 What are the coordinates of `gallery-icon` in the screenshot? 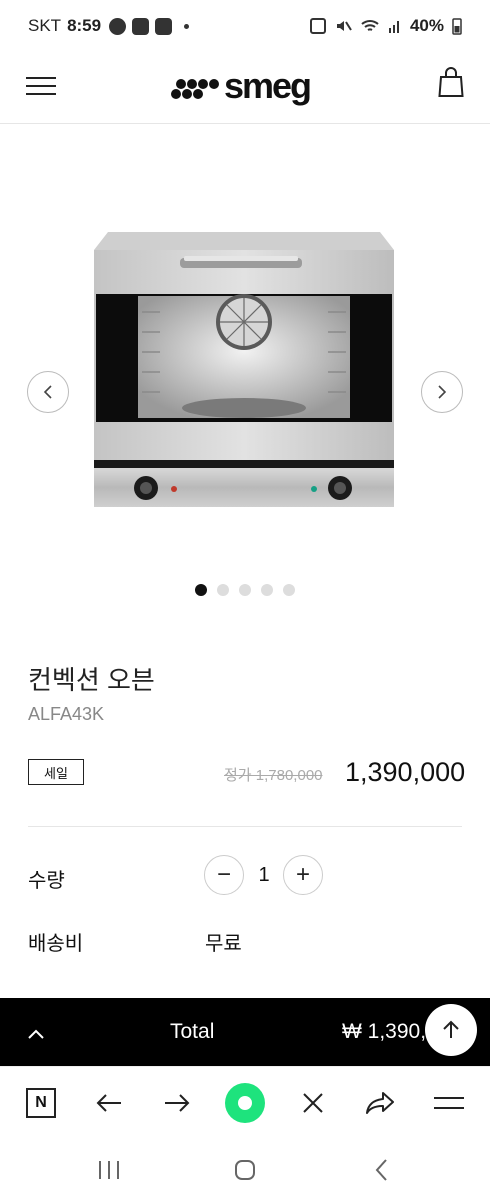 It's located at (164, 26).